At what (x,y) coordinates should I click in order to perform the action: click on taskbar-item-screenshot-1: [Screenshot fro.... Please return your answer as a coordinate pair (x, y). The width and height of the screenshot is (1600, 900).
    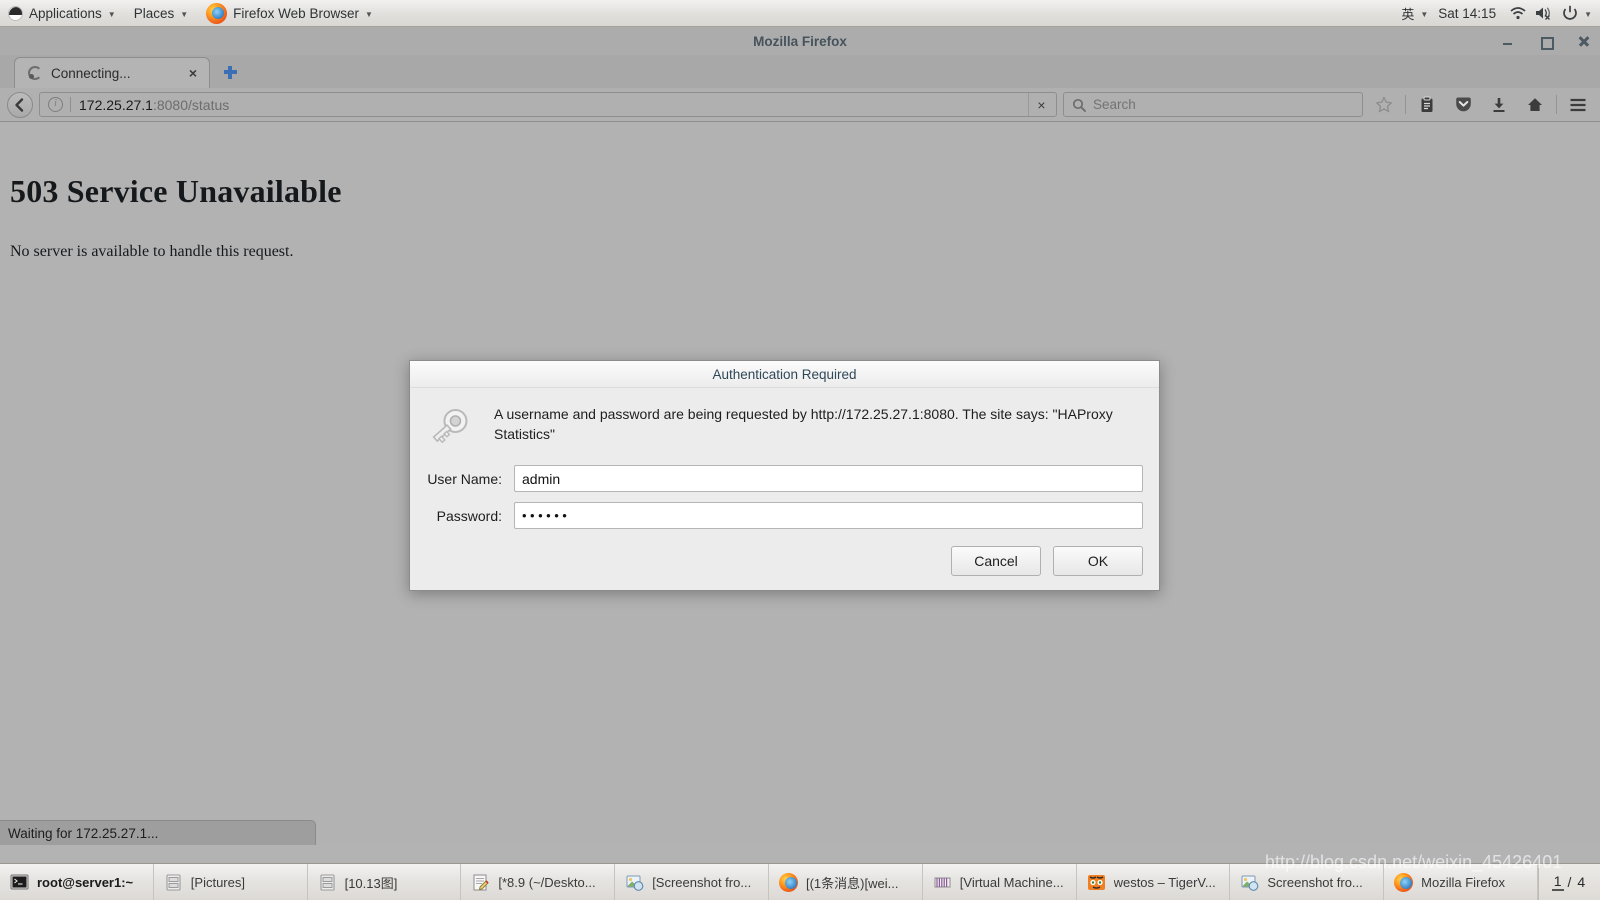
    Looking at the image, I should click on (692, 882).